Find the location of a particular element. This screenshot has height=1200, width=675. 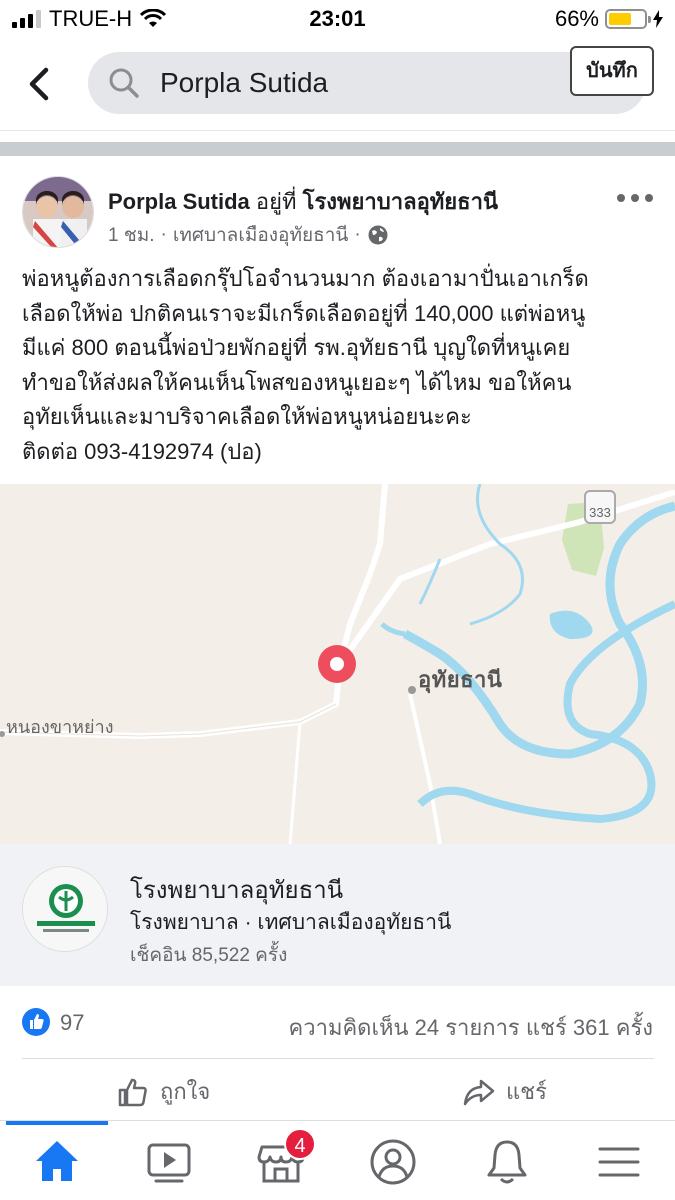

back-button is located at coordinates (42, 84).